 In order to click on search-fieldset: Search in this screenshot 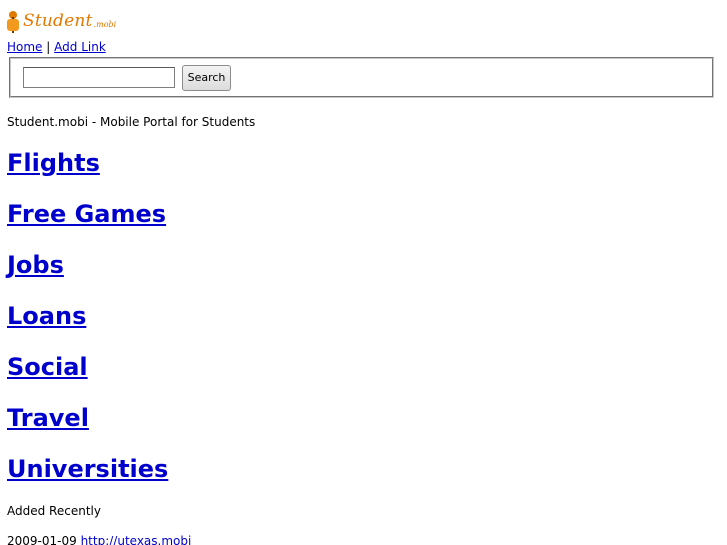, I will do `click(361, 77)`.